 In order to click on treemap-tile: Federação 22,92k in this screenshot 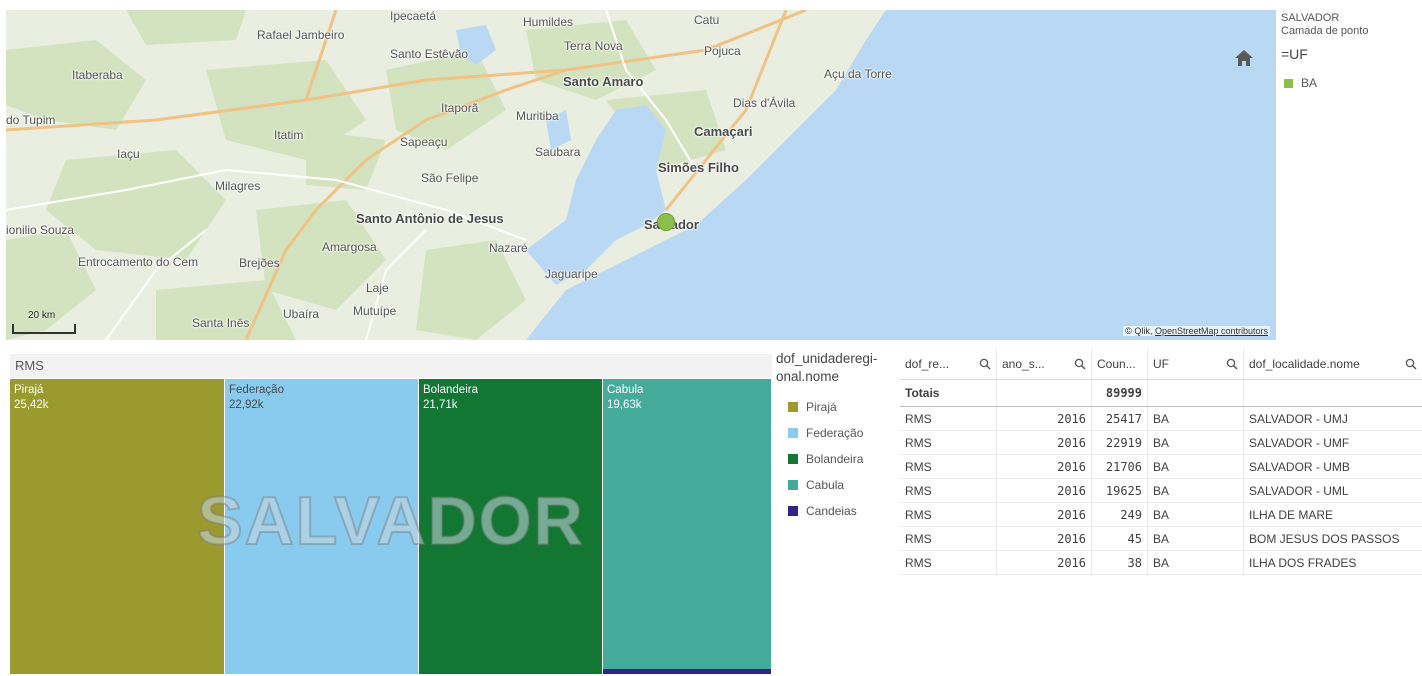, I will do `click(322, 526)`.